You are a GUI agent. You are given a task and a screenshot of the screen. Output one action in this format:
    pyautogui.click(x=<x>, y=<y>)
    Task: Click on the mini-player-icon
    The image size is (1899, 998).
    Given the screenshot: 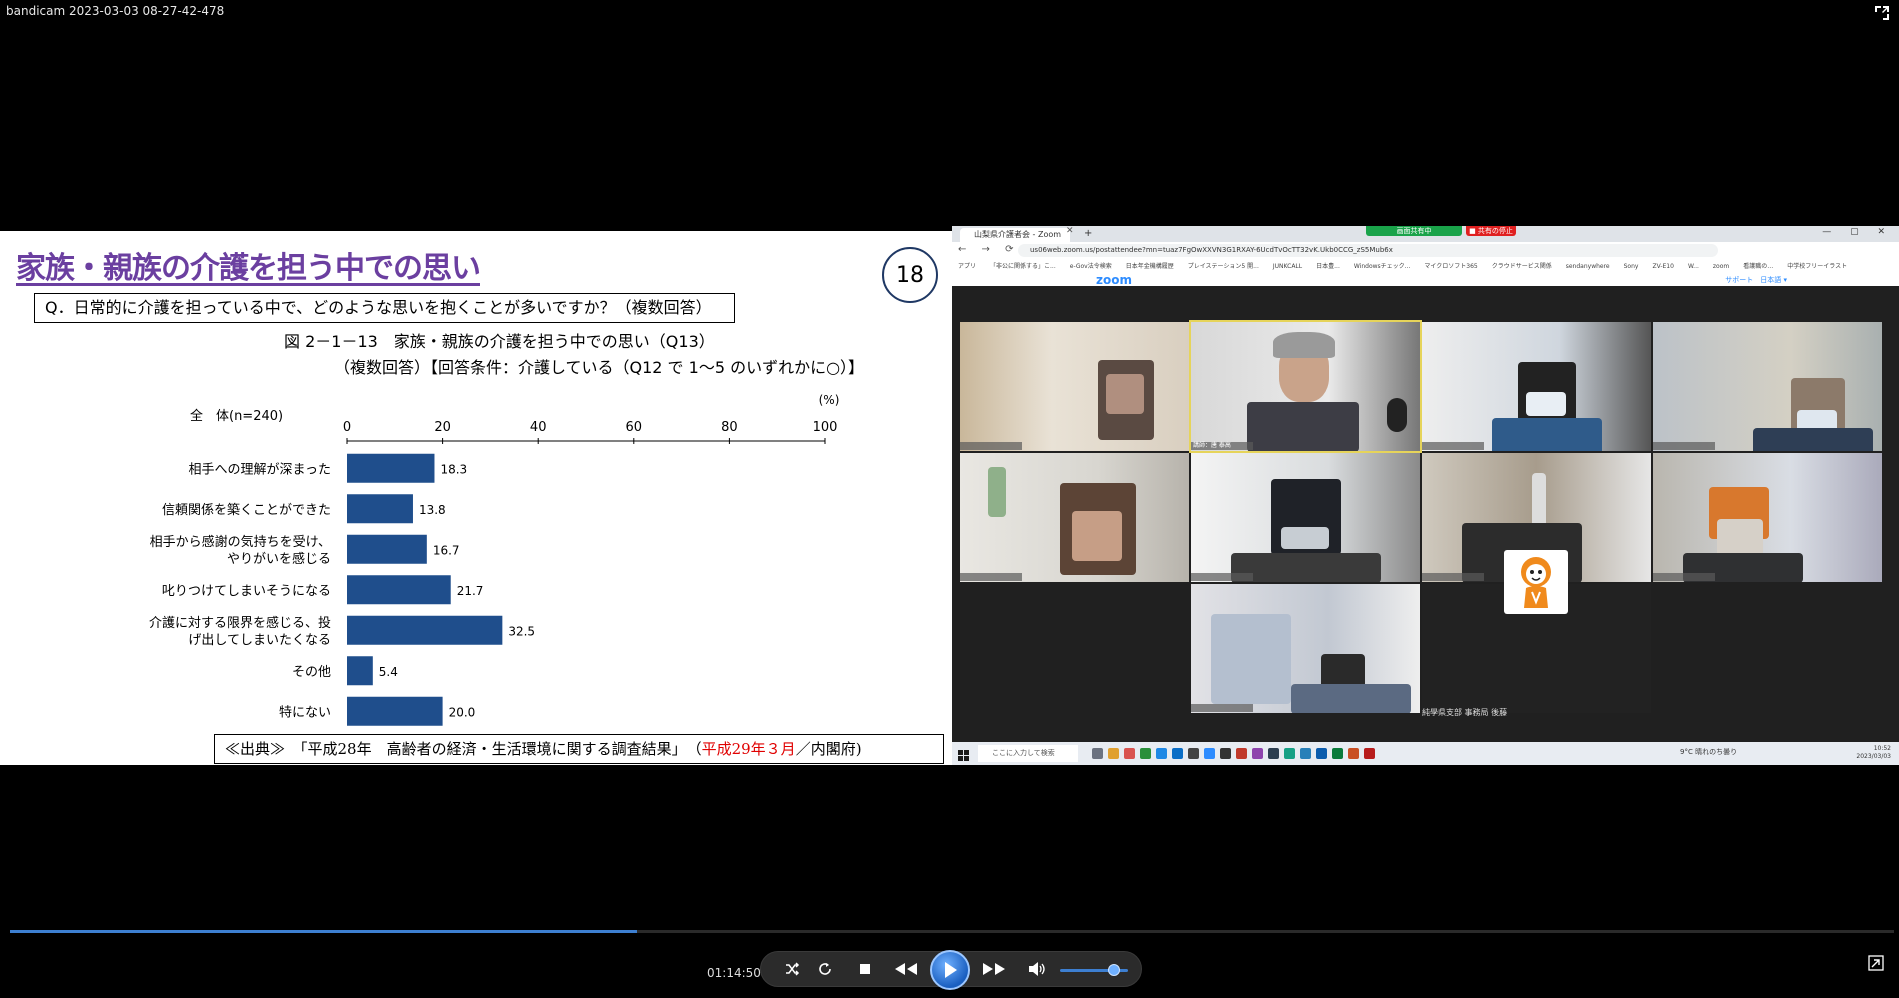 What is the action you would take?
    pyautogui.click(x=1876, y=963)
    